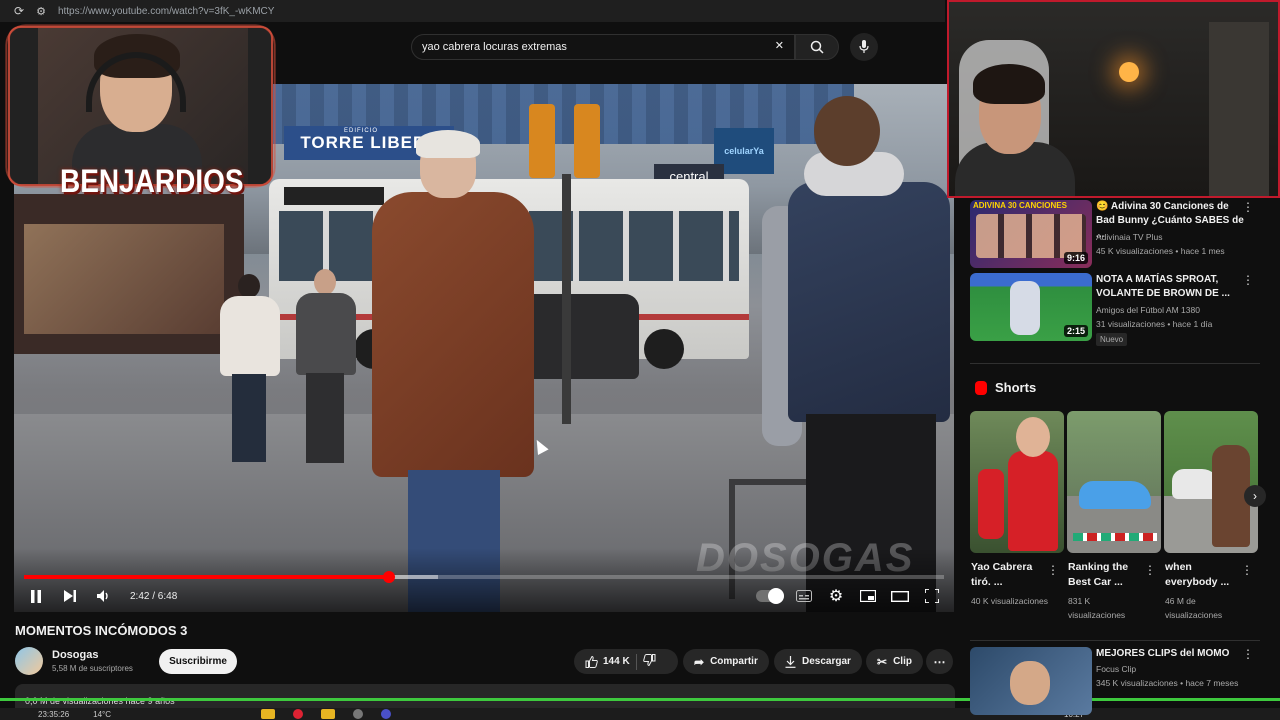 This screenshot has height=720, width=1280. Describe the element at coordinates (358, 714) in the screenshot. I see `obs-icon` at that location.